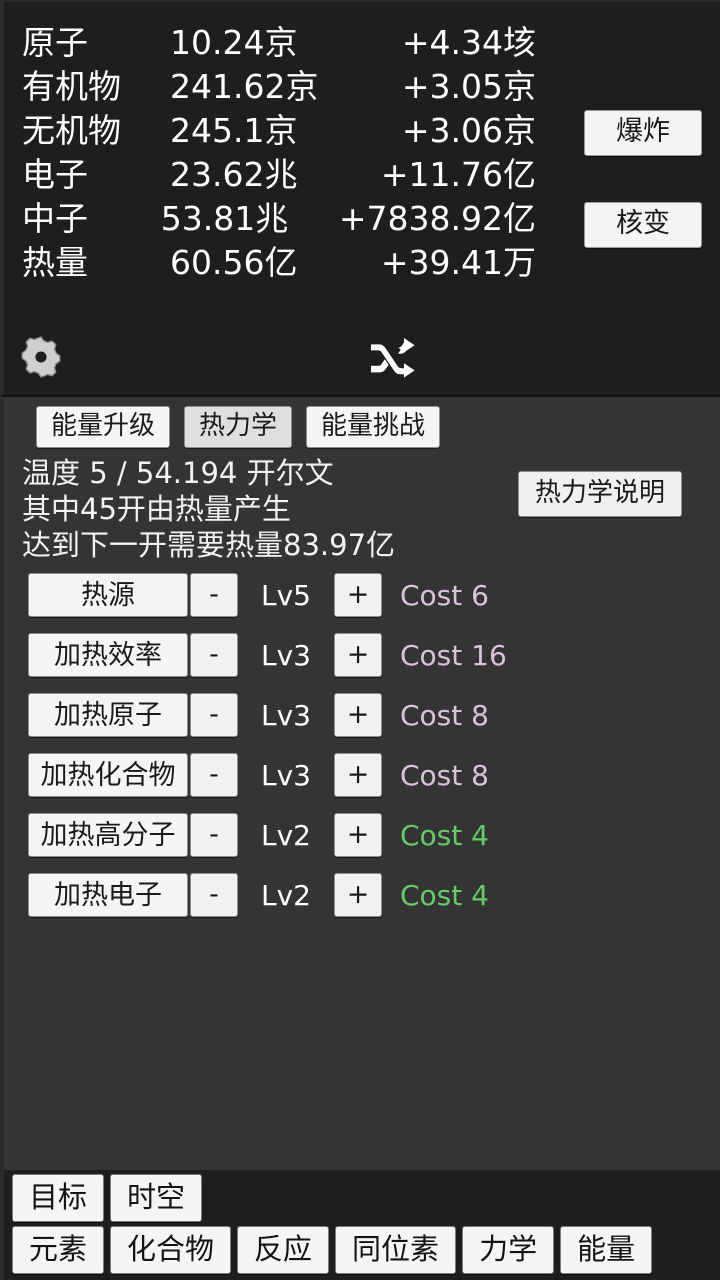 The image size is (720, 1280). I want to click on tab-thermodynamics: 热力学, so click(238, 427).